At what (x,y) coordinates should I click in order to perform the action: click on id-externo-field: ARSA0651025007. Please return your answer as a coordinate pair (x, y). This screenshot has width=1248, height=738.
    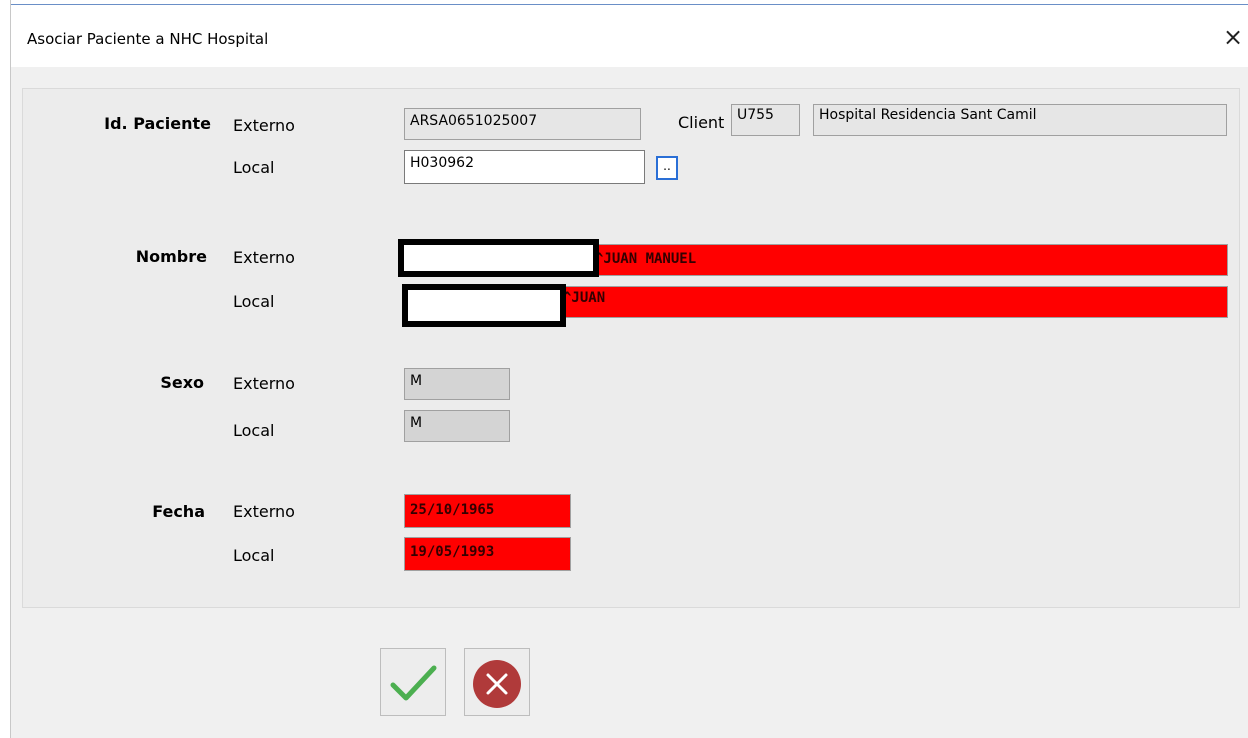
    Looking at the image, I should click on (522, 124).